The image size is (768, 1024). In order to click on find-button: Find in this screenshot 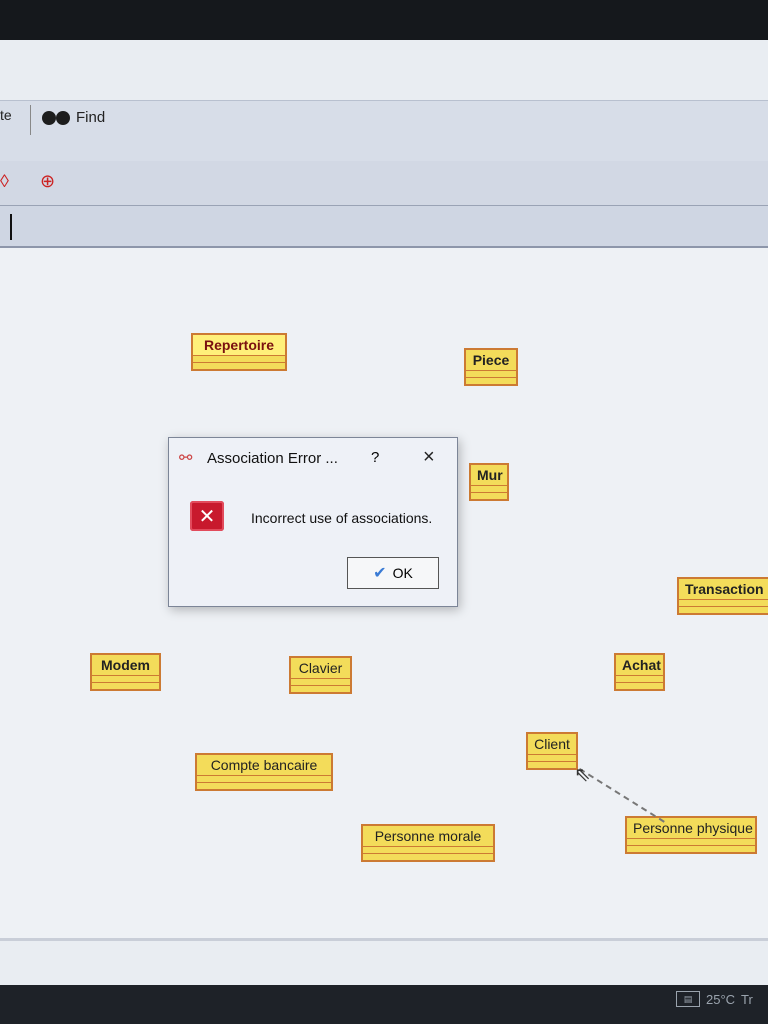, I will do `click(73, 117)`.